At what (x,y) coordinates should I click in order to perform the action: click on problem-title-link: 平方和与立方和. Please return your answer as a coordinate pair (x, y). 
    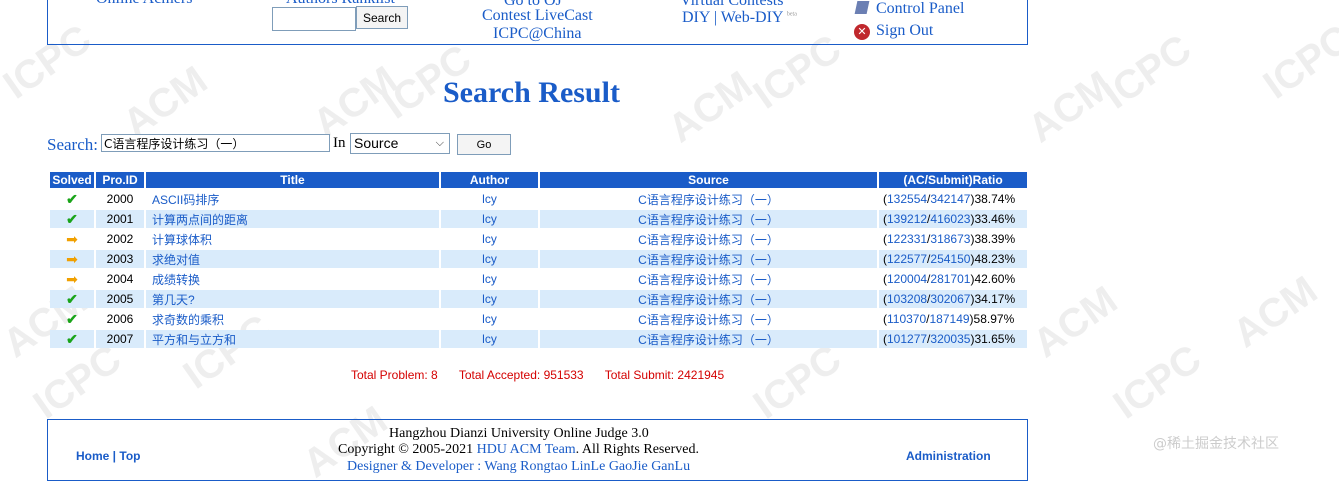
    Looking at the image, I should click on (292, 339).